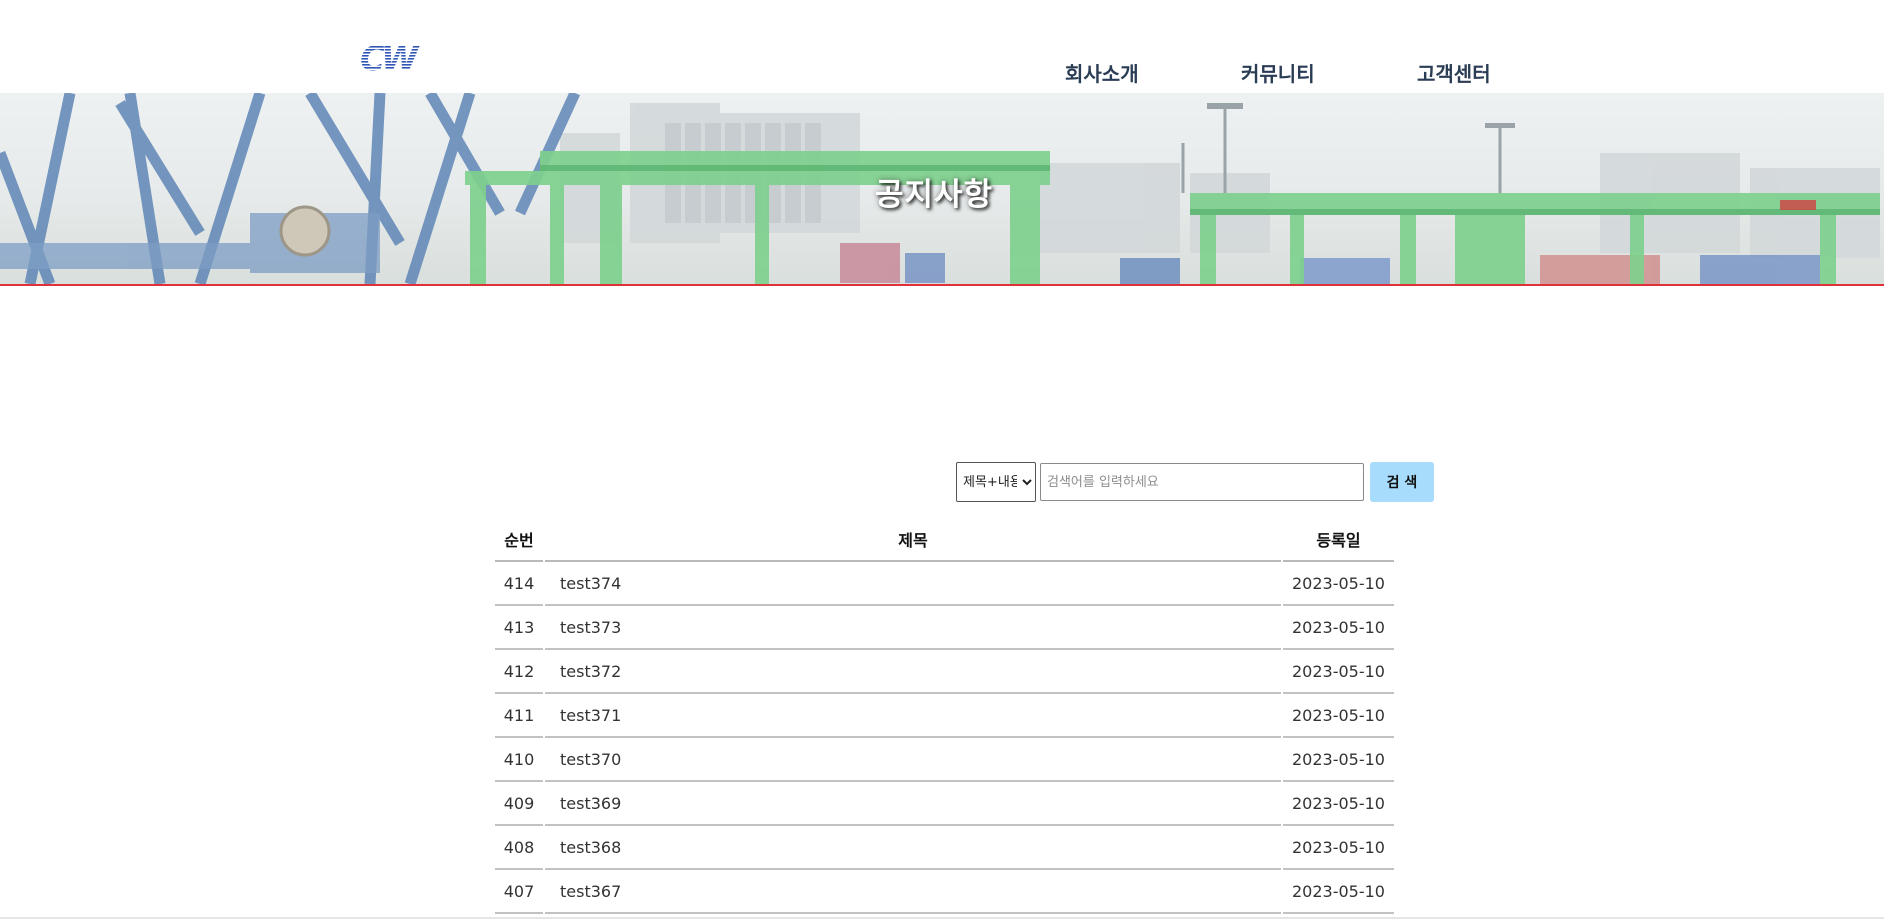 Image resolution: width=1884 pixels, height=919 pixels. Describe the element at coordinates (913, 628) in the screenshot. I see `row-title-cell: test373` at that location.